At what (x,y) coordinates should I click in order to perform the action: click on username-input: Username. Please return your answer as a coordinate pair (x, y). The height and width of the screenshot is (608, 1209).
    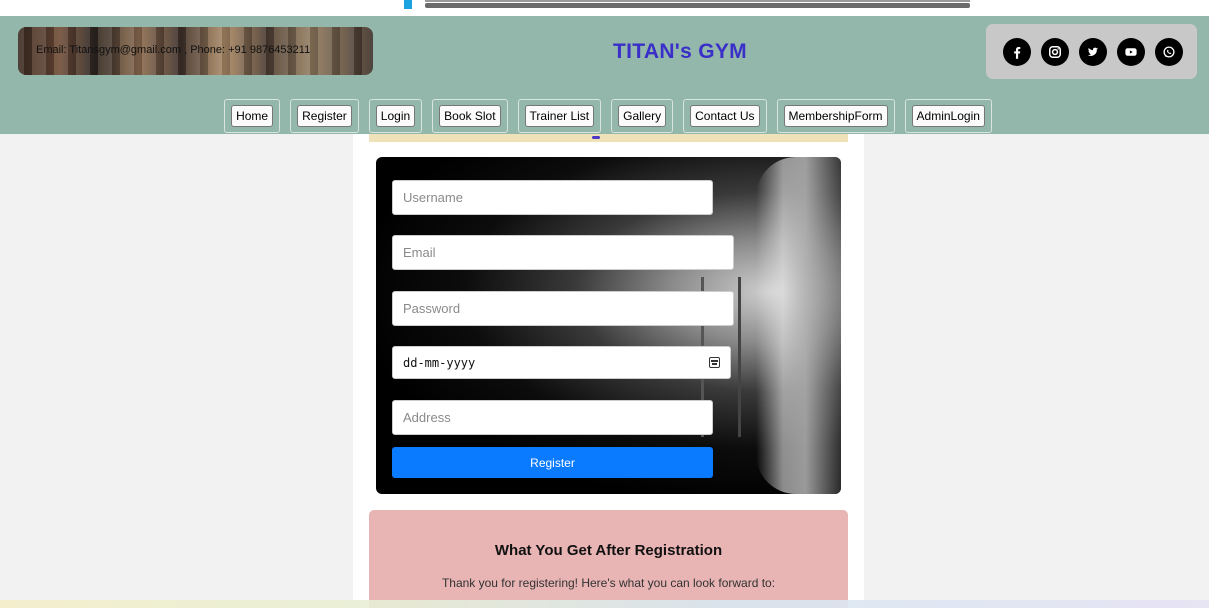
    Looking at the image, I should click on (552, 197).